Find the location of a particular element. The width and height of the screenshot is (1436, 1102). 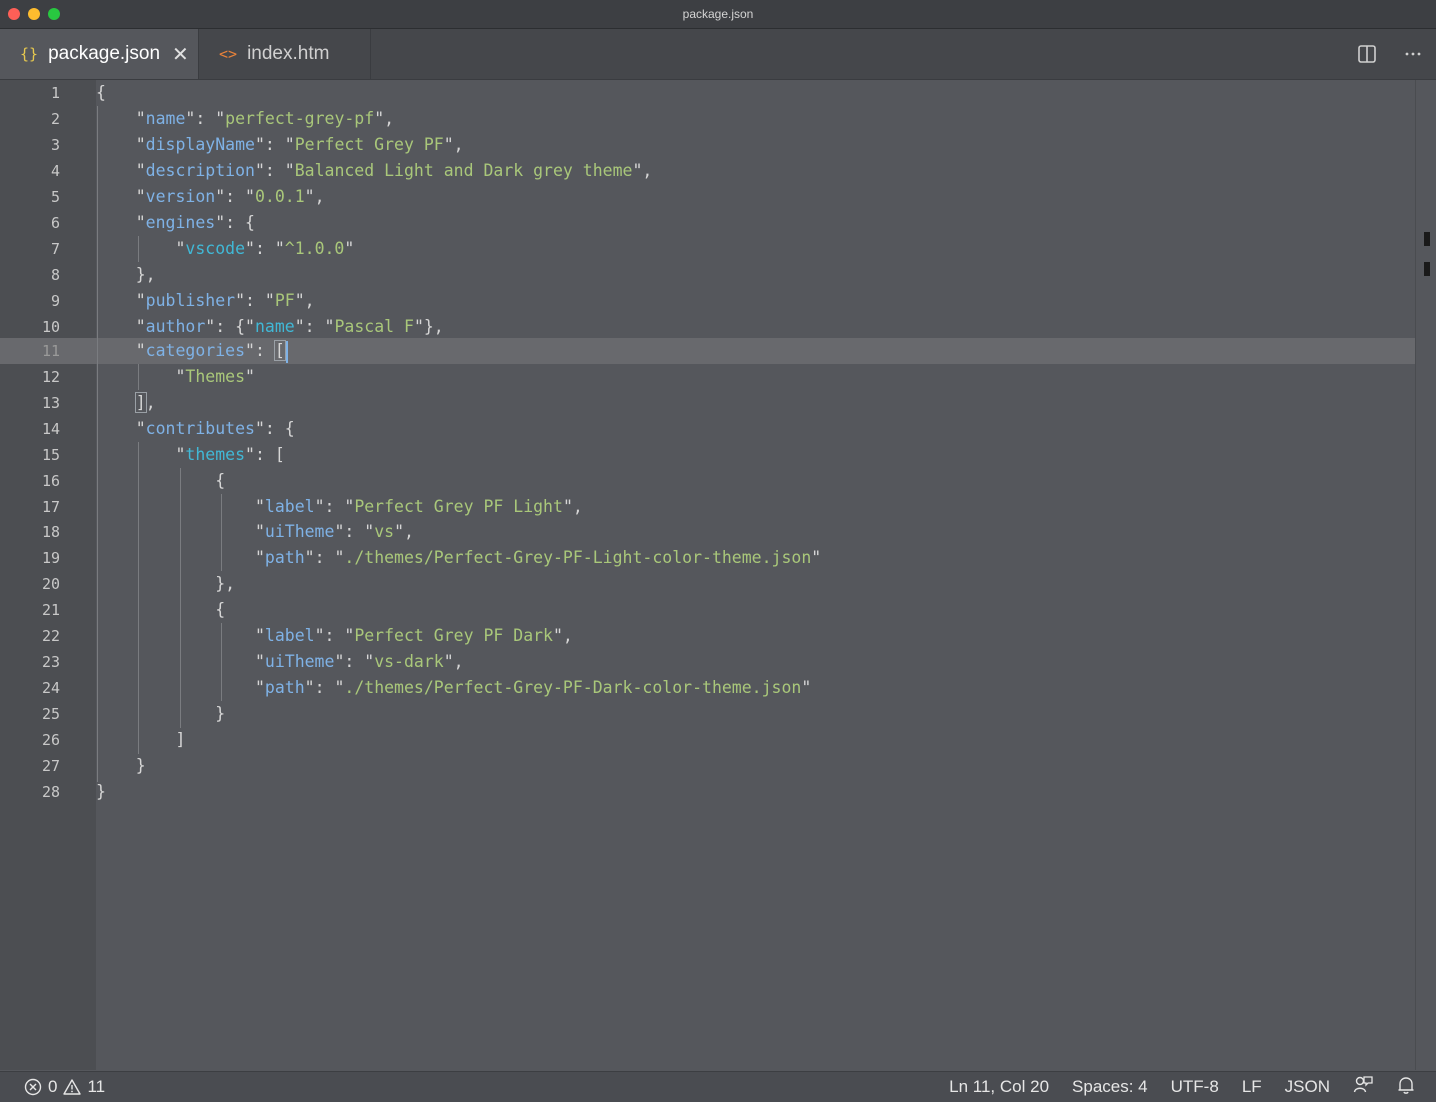

line-number: 22 is located at coordinates (50, 636).